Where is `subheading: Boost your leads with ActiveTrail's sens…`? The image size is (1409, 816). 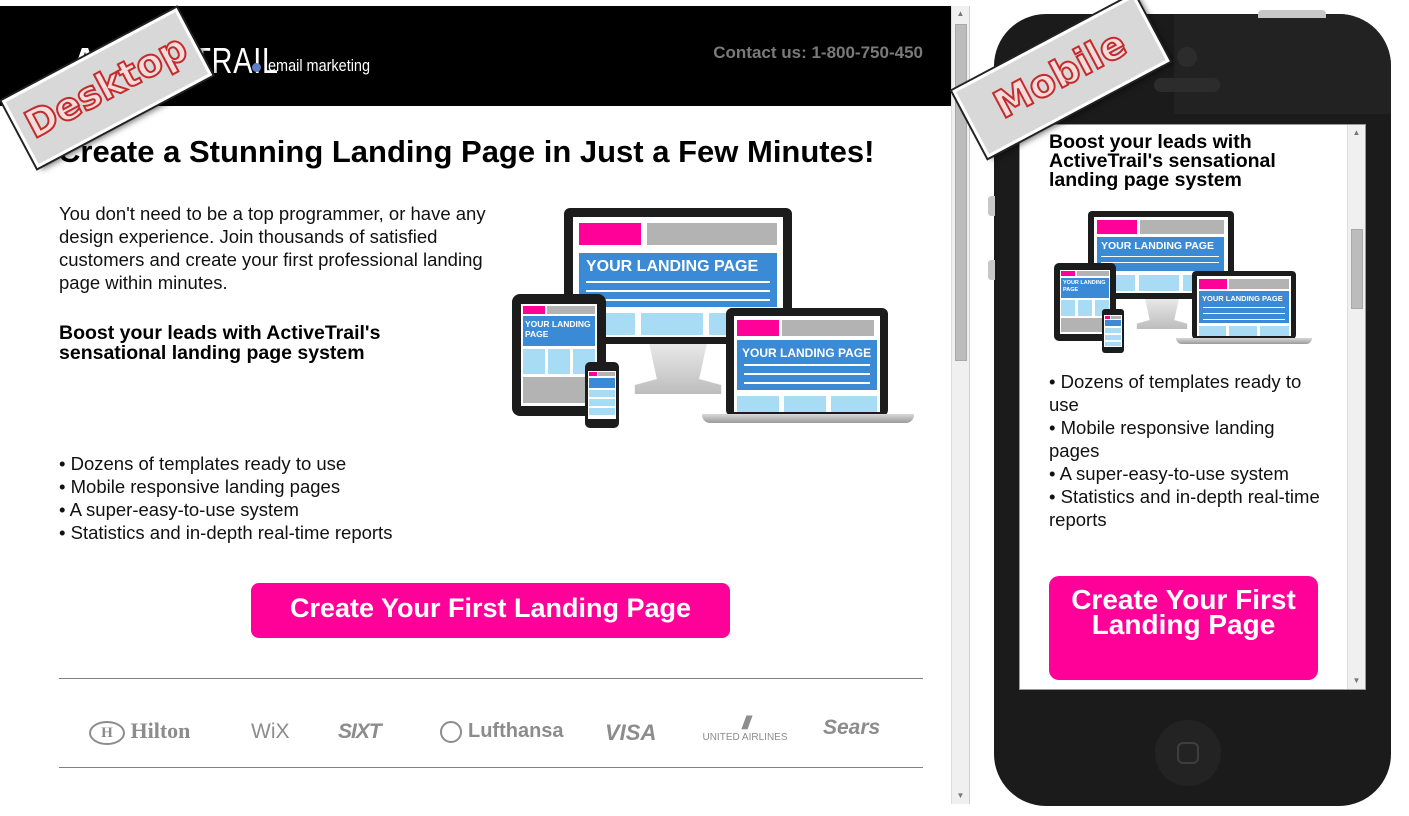
subheading: Boost your leads with ActiveTrail's sens… is located at coordinates (220, 343).